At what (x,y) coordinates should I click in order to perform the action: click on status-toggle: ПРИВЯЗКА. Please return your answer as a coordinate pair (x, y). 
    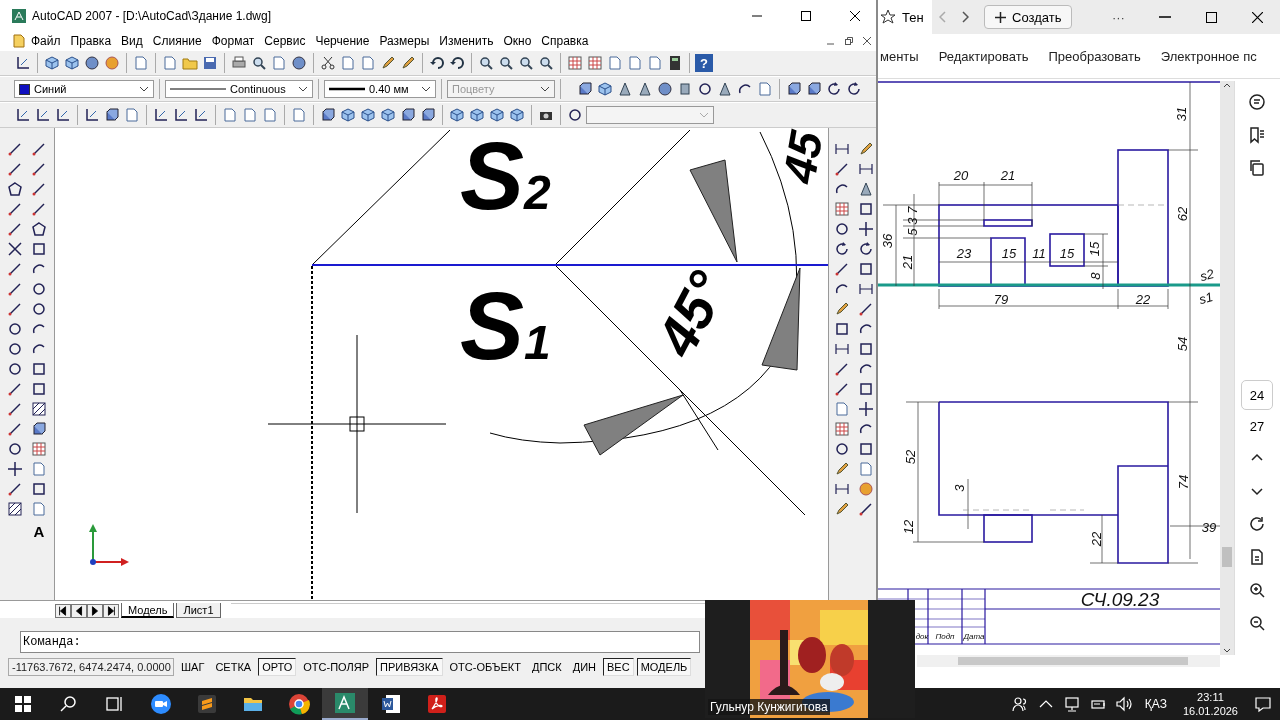
    Looking at the image, I should click on (409, 667).